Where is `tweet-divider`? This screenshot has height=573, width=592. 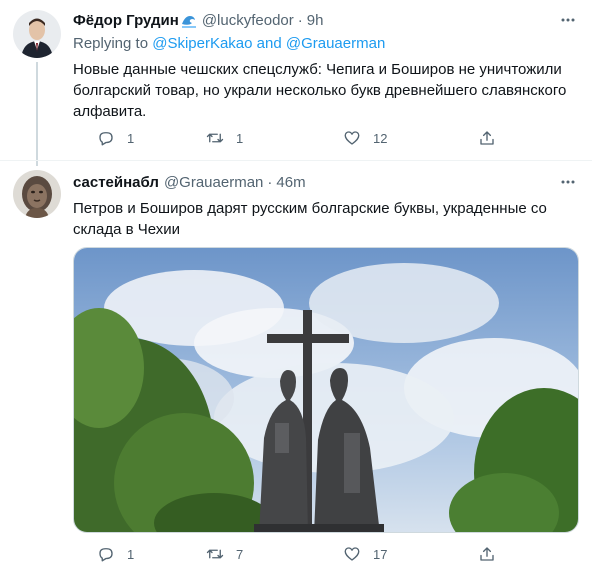
tweet-divider is located at coordinates (296, 160).